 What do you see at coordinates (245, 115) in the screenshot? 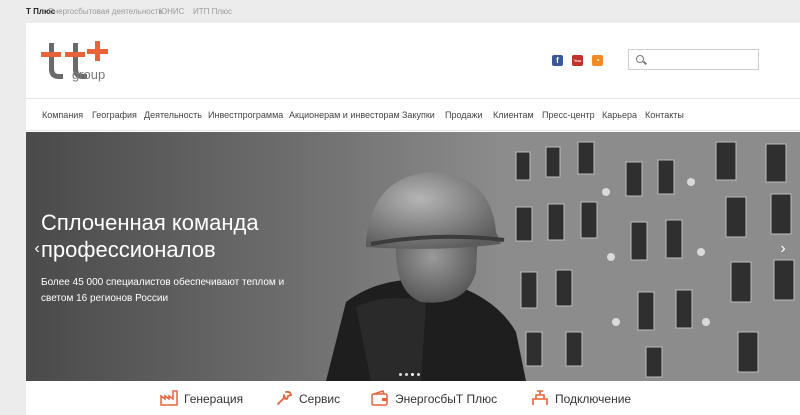
I see `nav-item-investprogram: Инвестпрограмма` at bounding box center [245, 115].